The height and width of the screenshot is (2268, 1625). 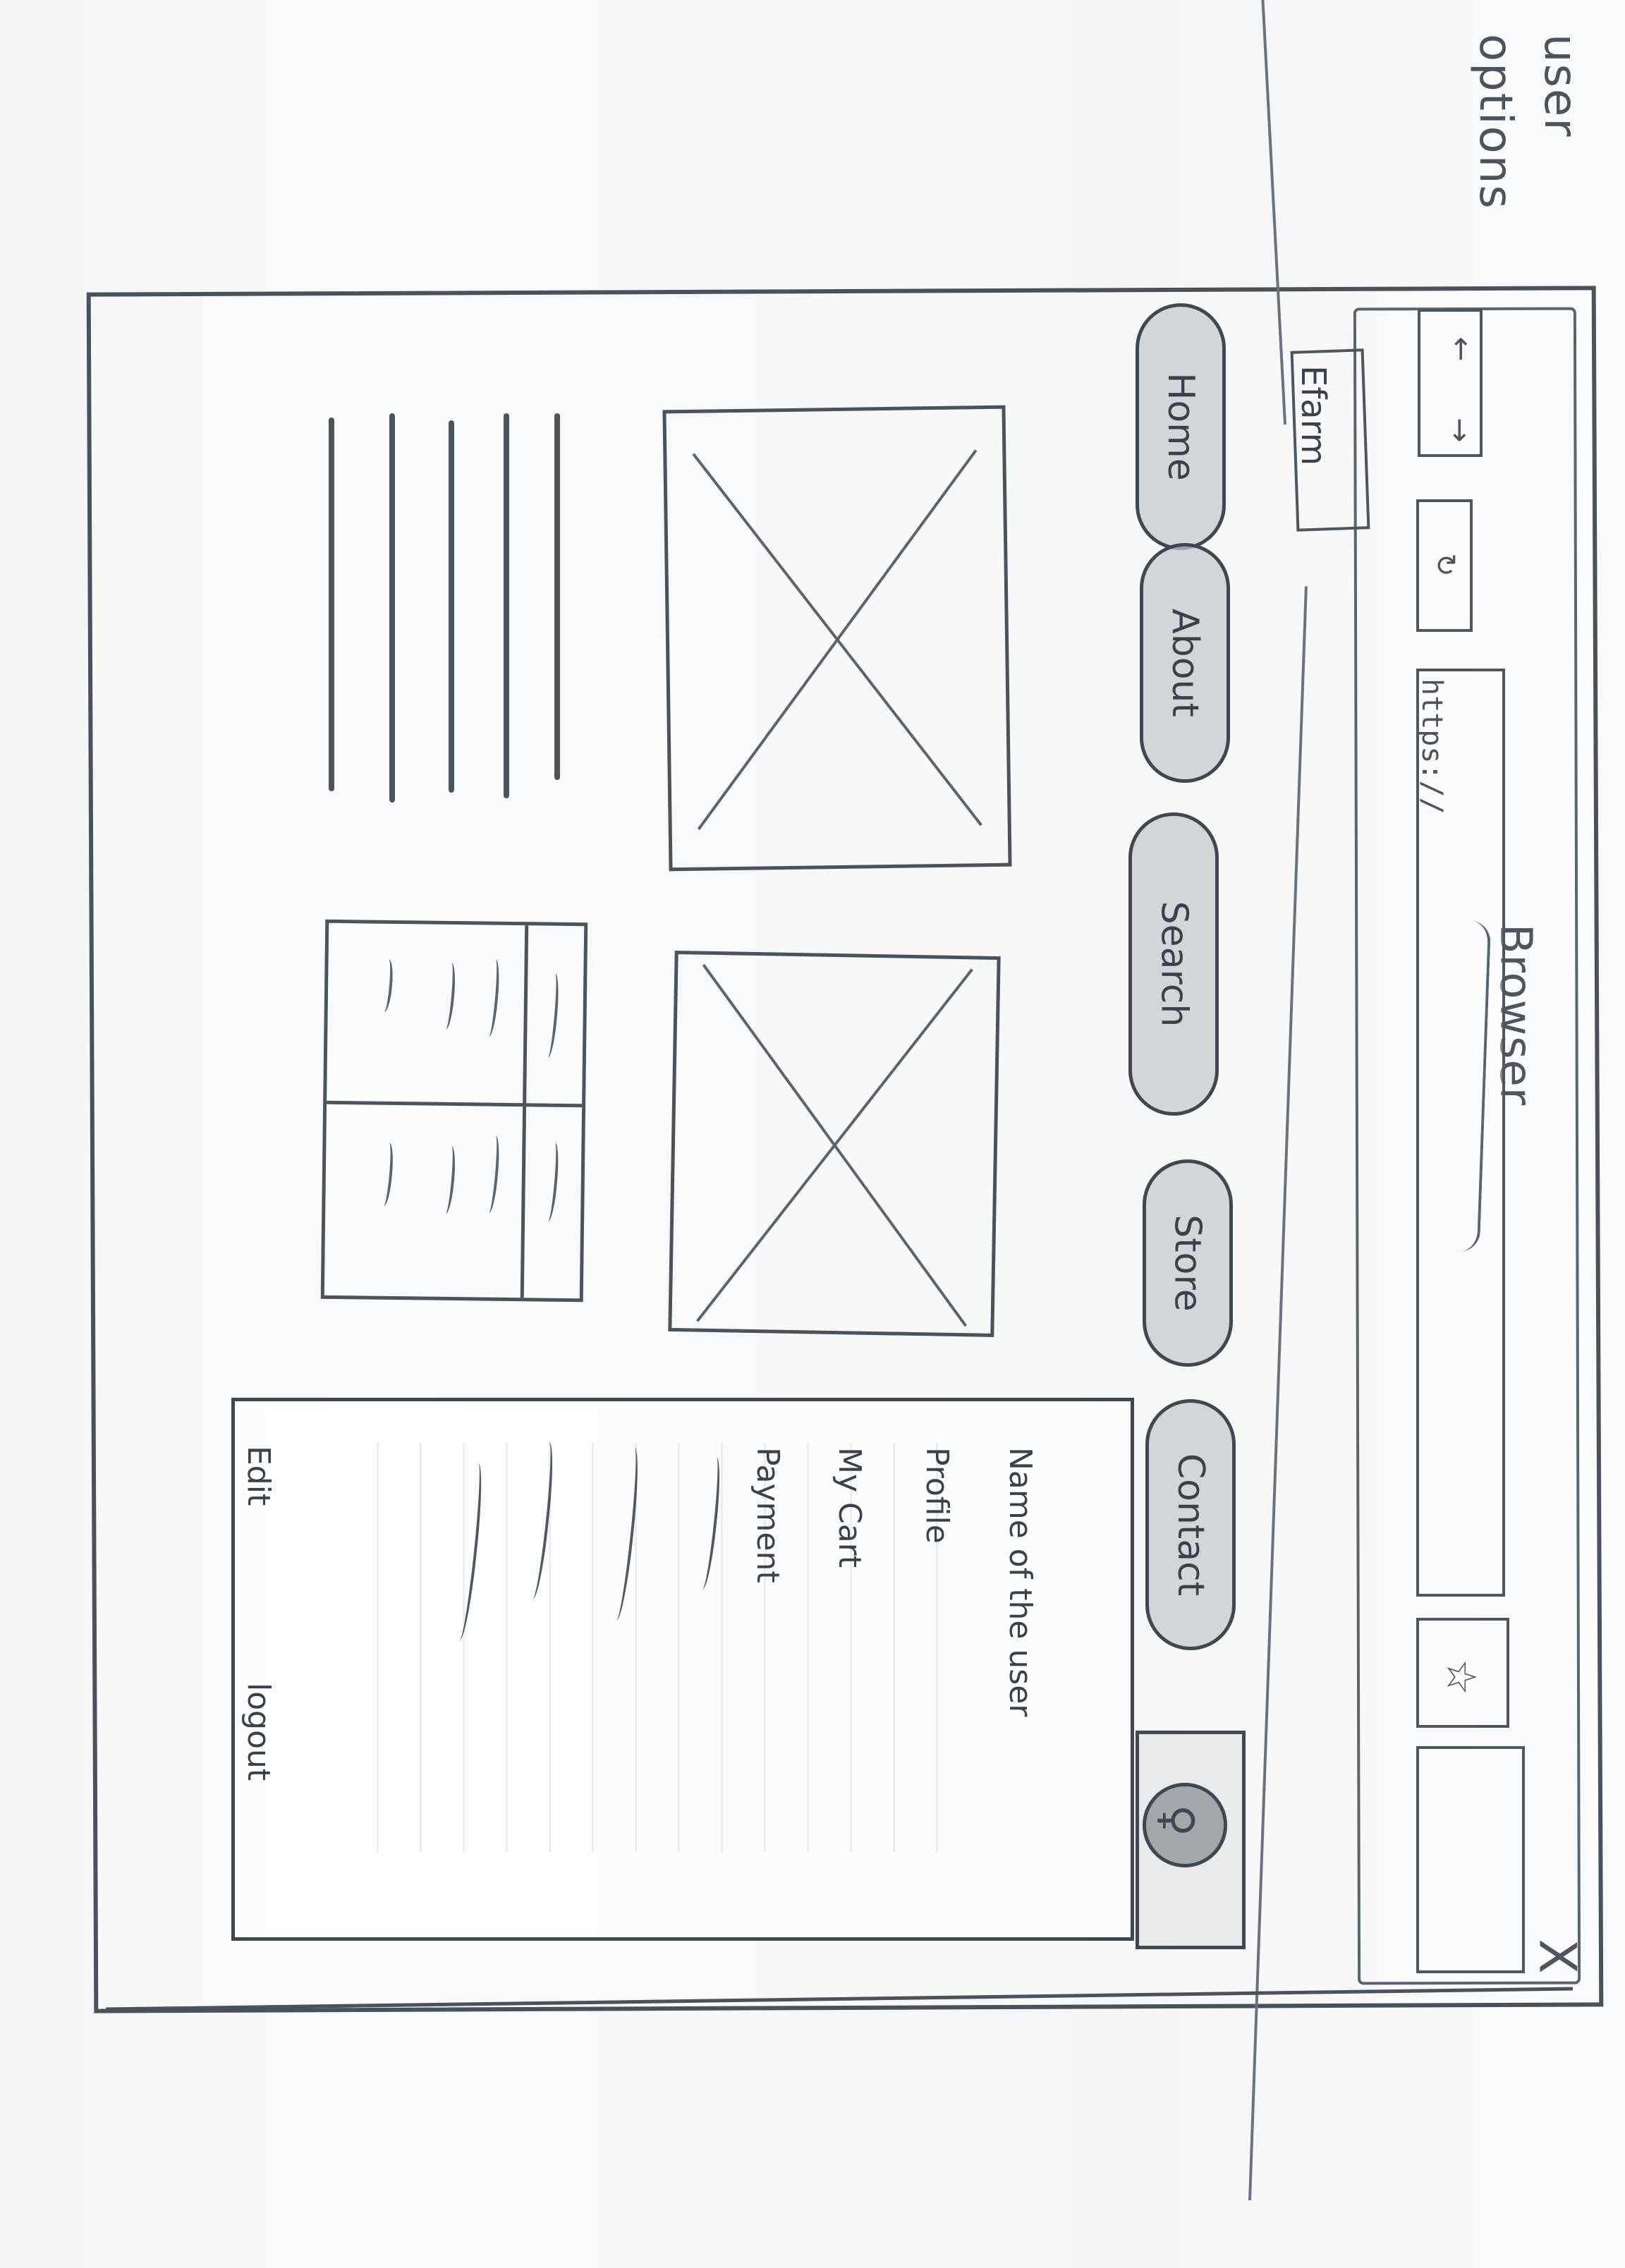 What do you see at coordinates (258, 1476) in the screenshot?
I see `menu-edit: Edit` at bounding box center [258, 1476].